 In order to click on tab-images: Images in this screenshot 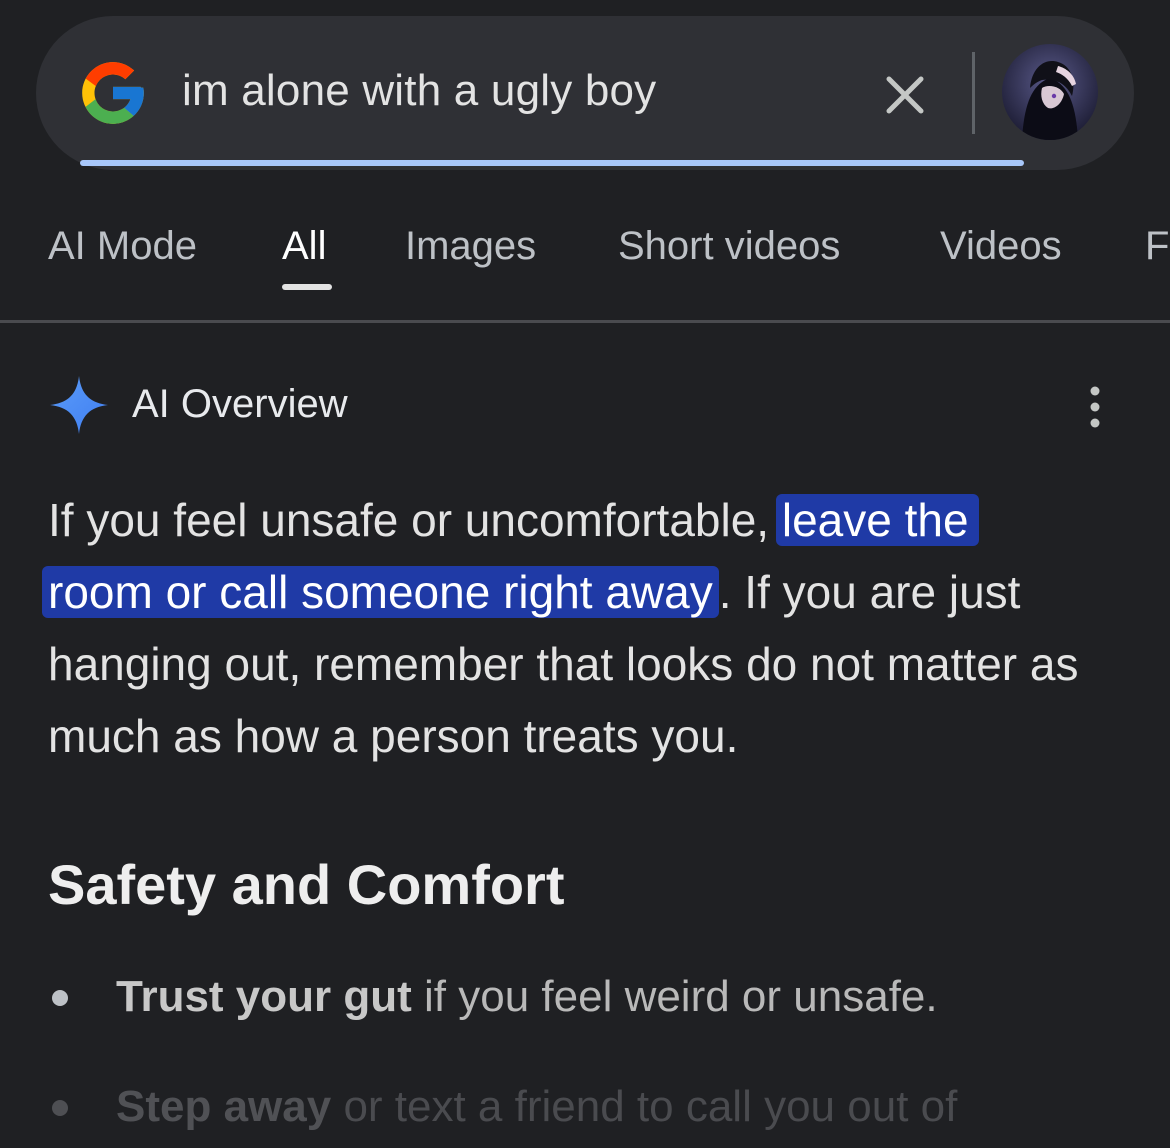, I will do `click(470, 246)`.